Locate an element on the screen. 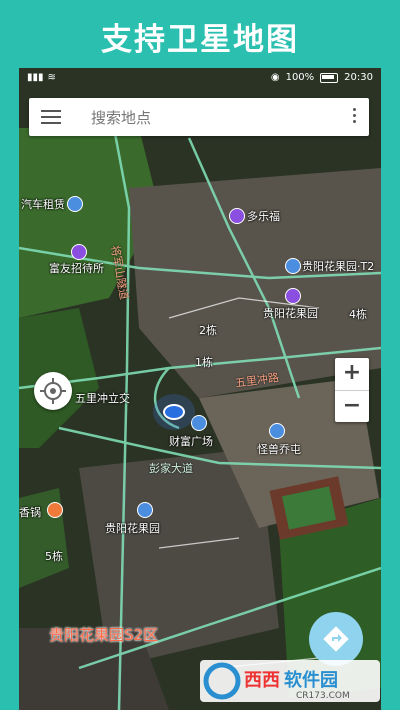  restaurant-icon is located at coordinates (55, 510).